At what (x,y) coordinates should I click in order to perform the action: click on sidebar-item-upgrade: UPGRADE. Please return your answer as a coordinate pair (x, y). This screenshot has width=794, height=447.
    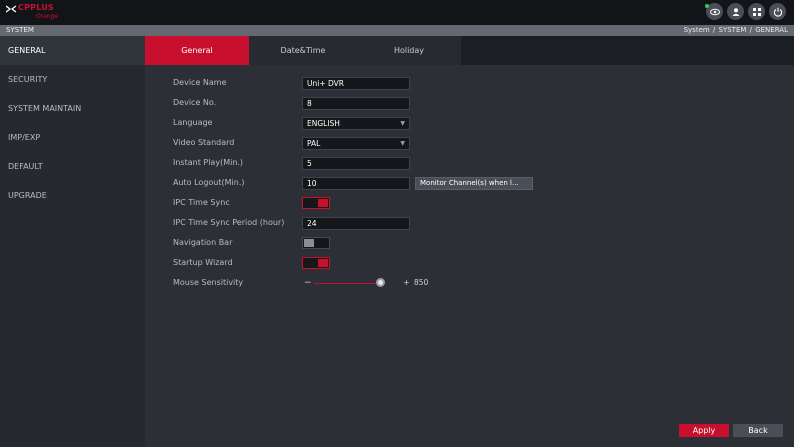
    Looking at the image, I should click on (72, 195).